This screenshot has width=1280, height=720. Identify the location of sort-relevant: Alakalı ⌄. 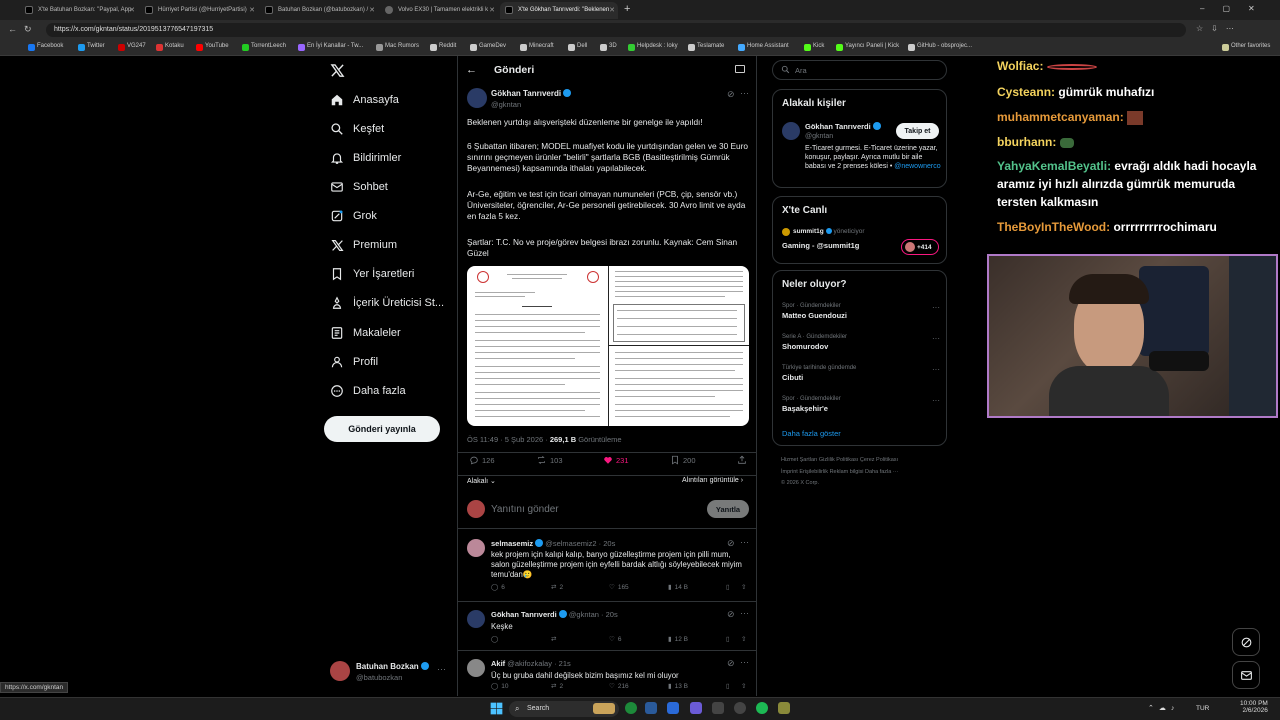
(481, 481).